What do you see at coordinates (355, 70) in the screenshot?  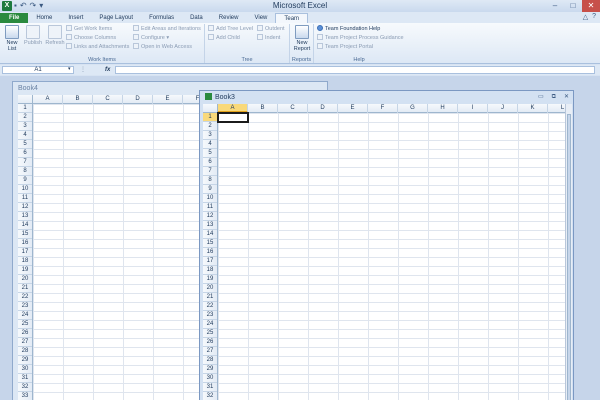 I see `formula-input` at bounding box center [355, 70].